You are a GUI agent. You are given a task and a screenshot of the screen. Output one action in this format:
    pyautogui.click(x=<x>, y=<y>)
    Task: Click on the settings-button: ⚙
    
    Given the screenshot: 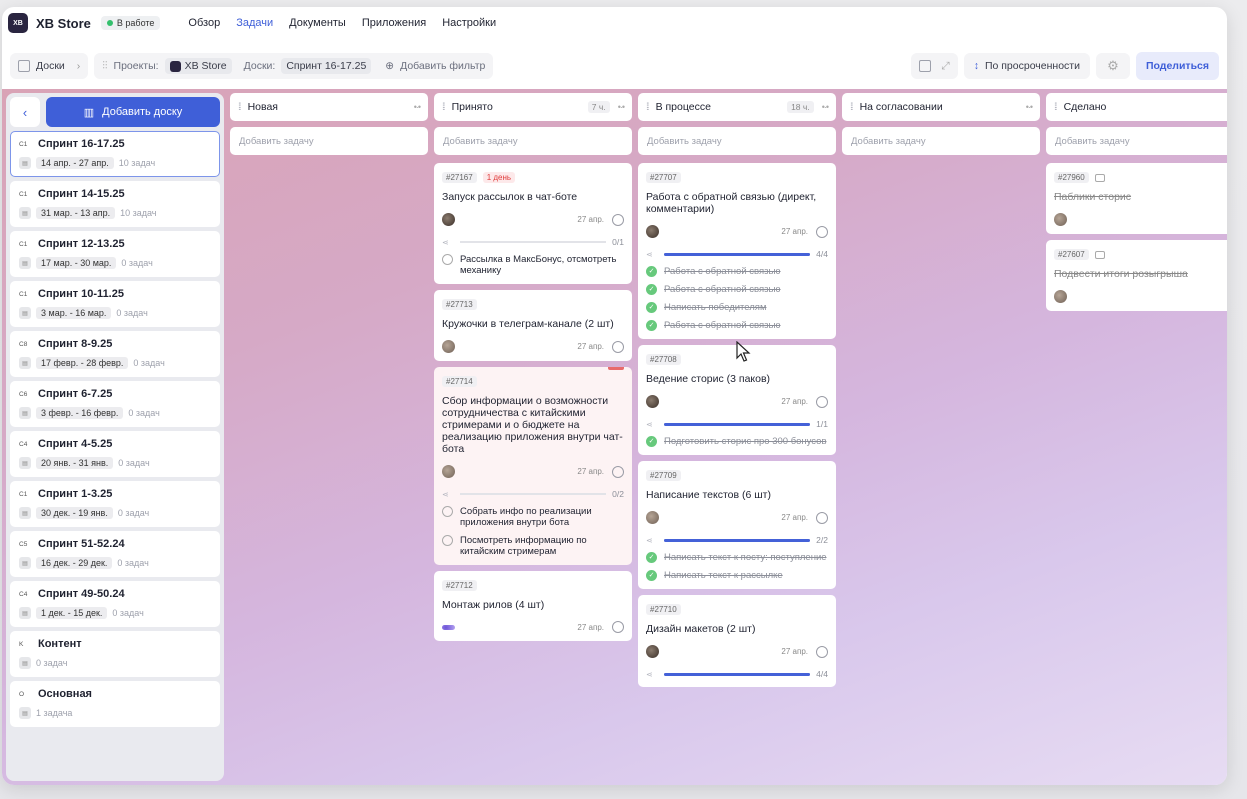 What is the action you would take?
    pyautogui.click(x=1112, y=66)
    